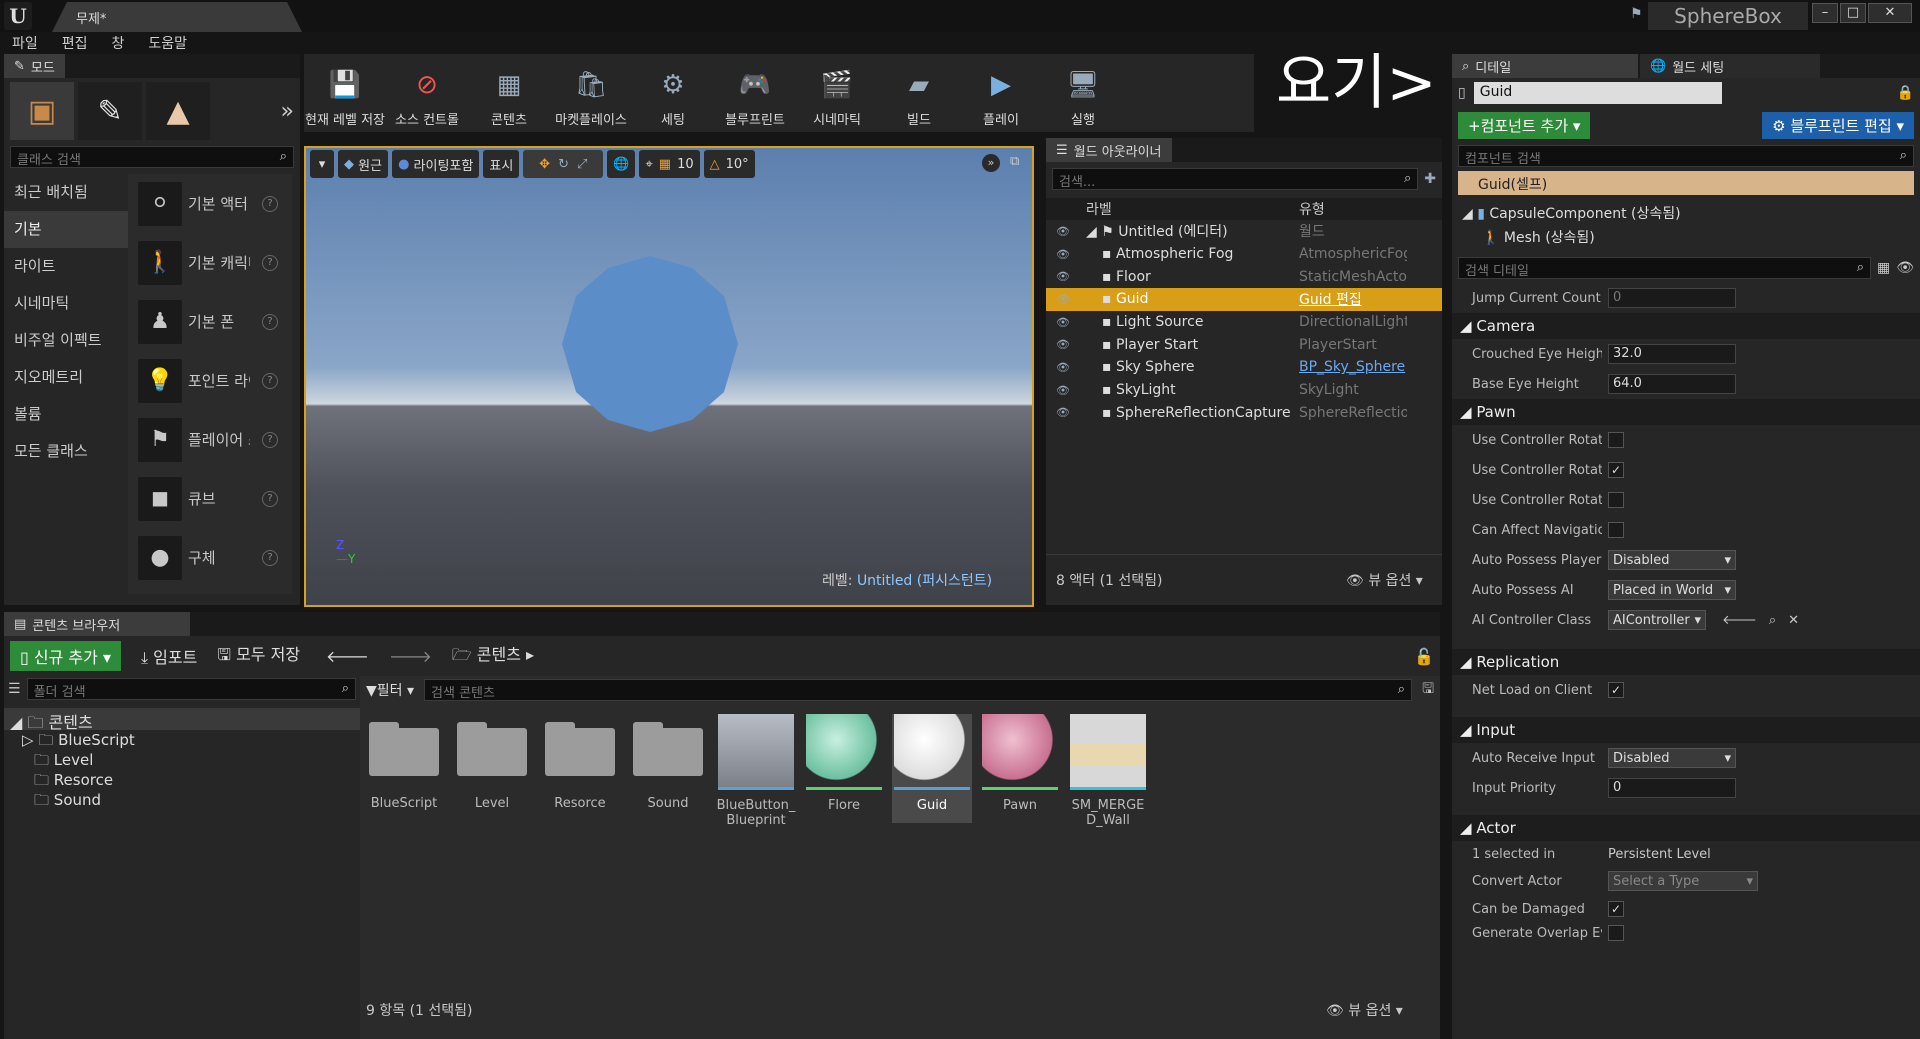 The height and width of the screenshot is (1039, 1920). I want to click on outliner-row: 👁 ▪ SkyLight SkyLight, so click(1244, 390).